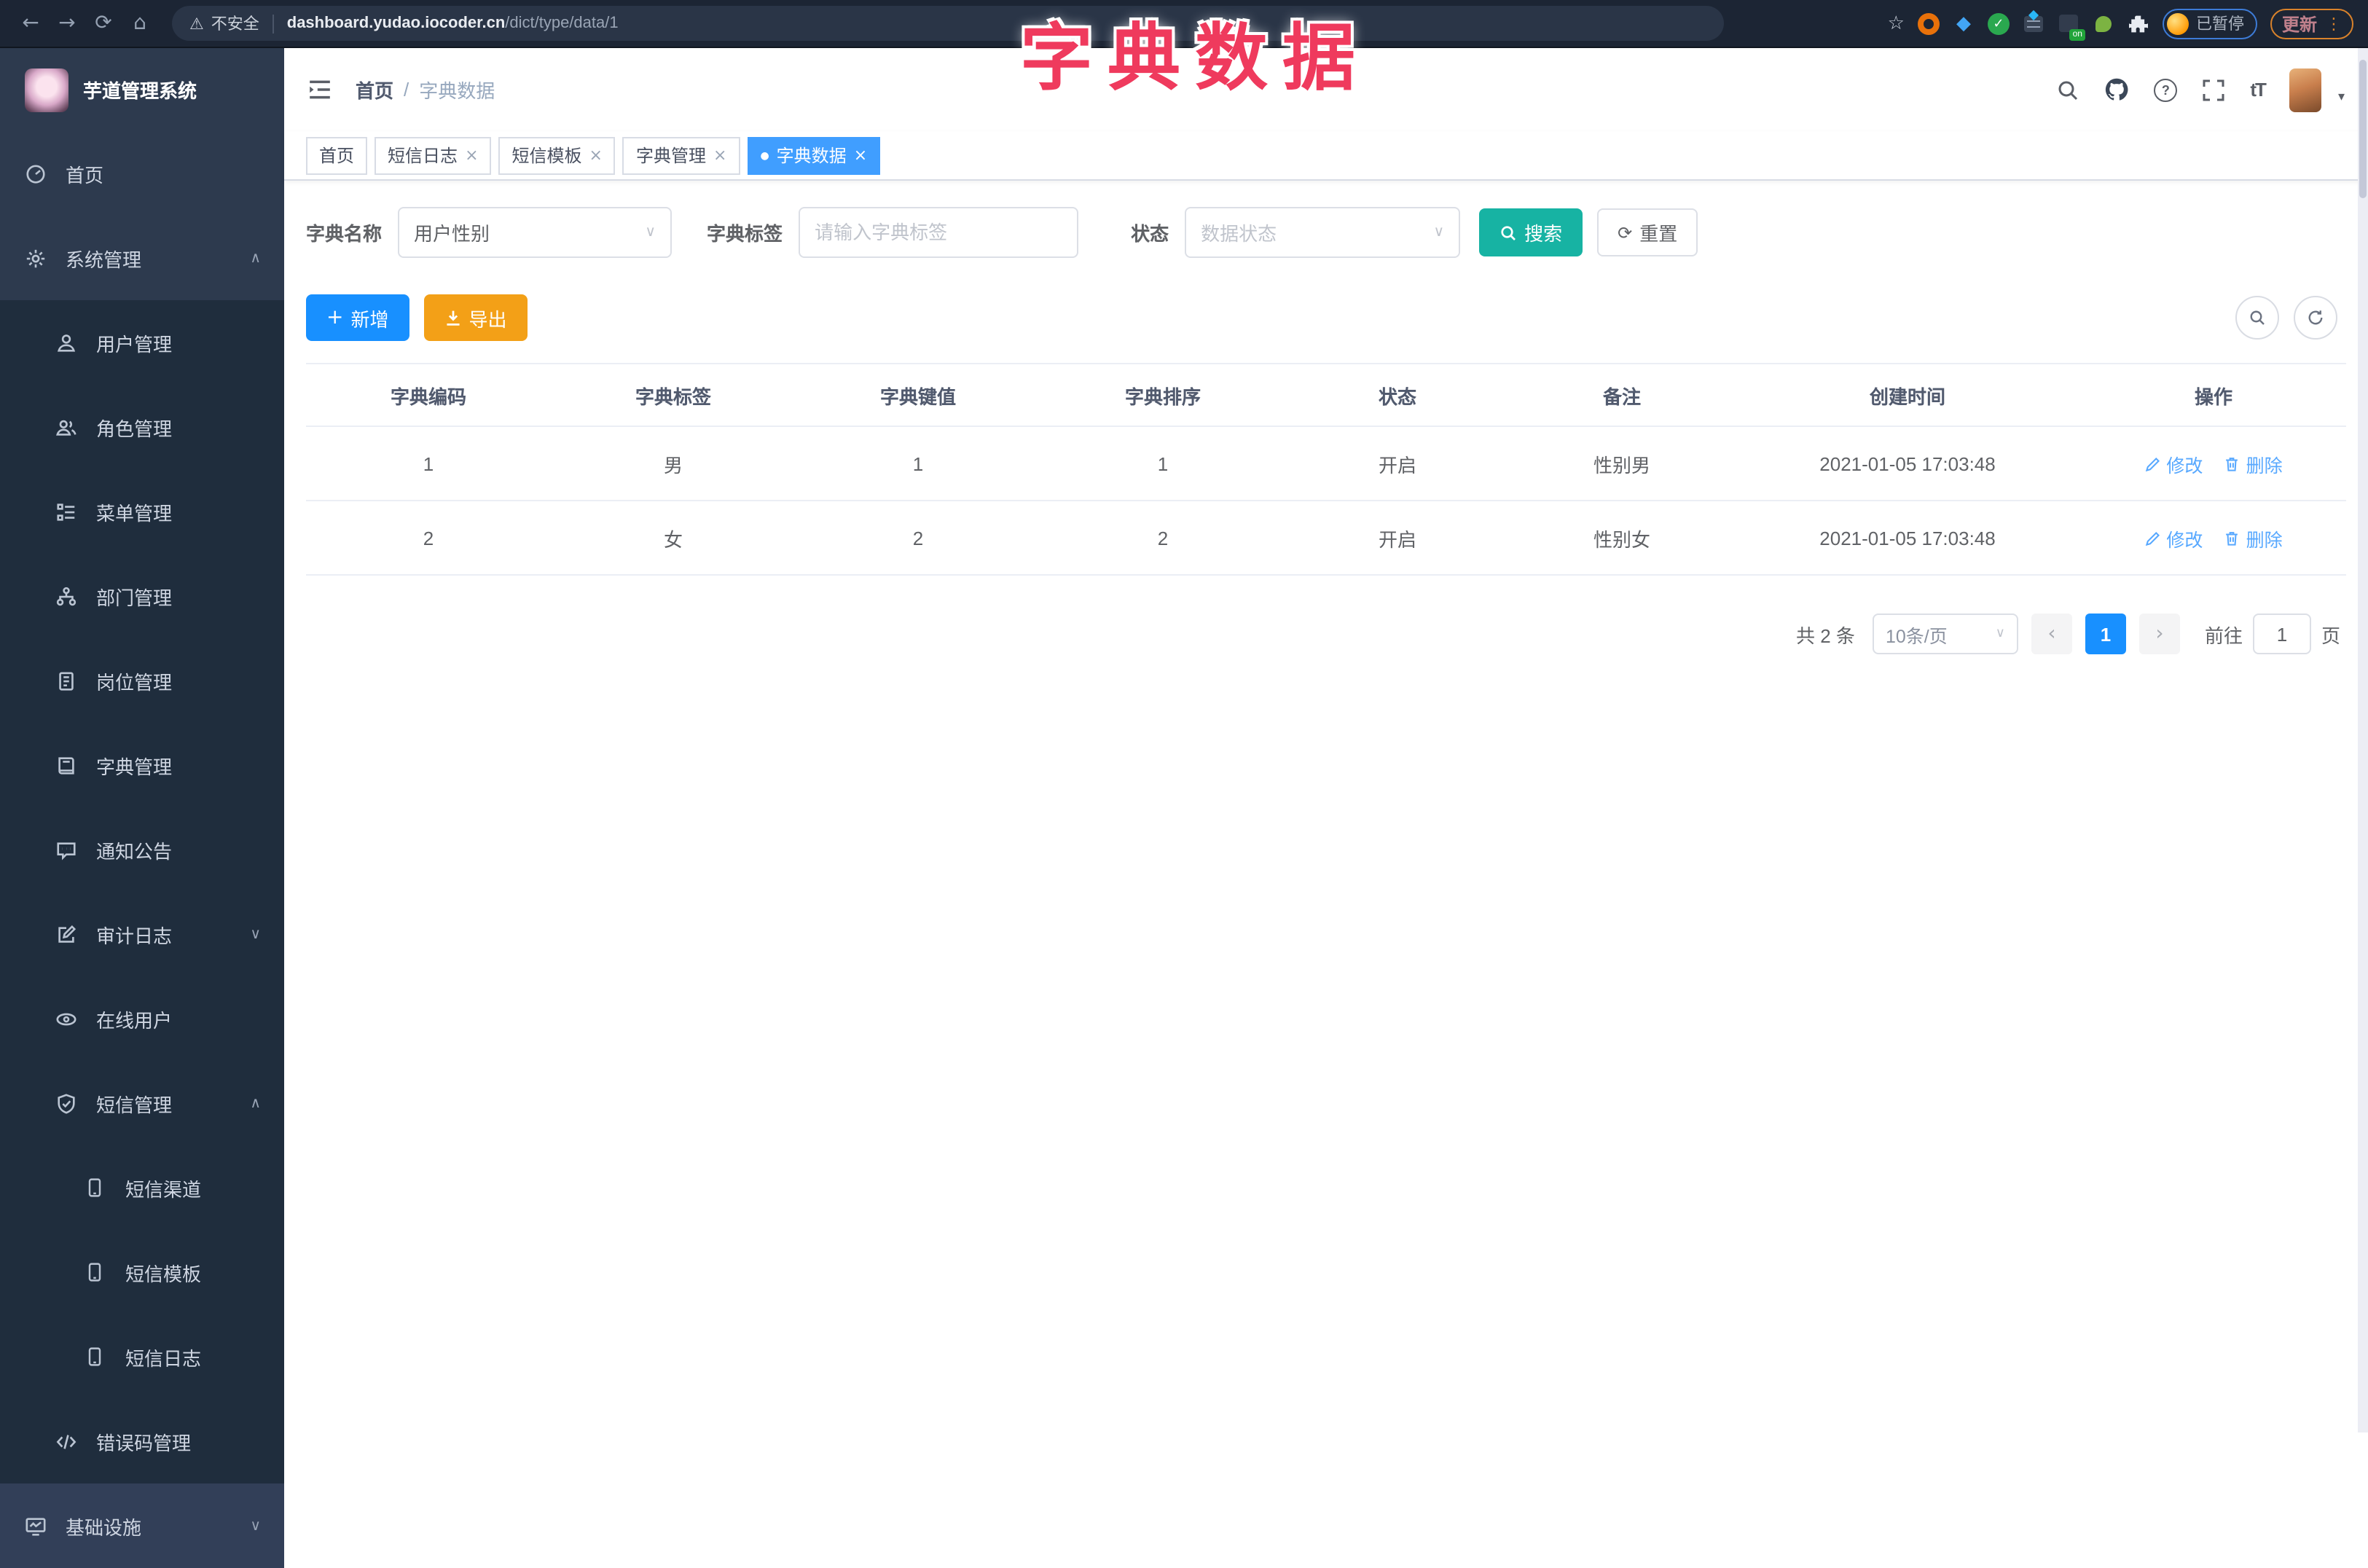 The height and width of the screenshot is (1568, 2368). I want to click on browser-reload-icon: ⟳, so click(103, 23).